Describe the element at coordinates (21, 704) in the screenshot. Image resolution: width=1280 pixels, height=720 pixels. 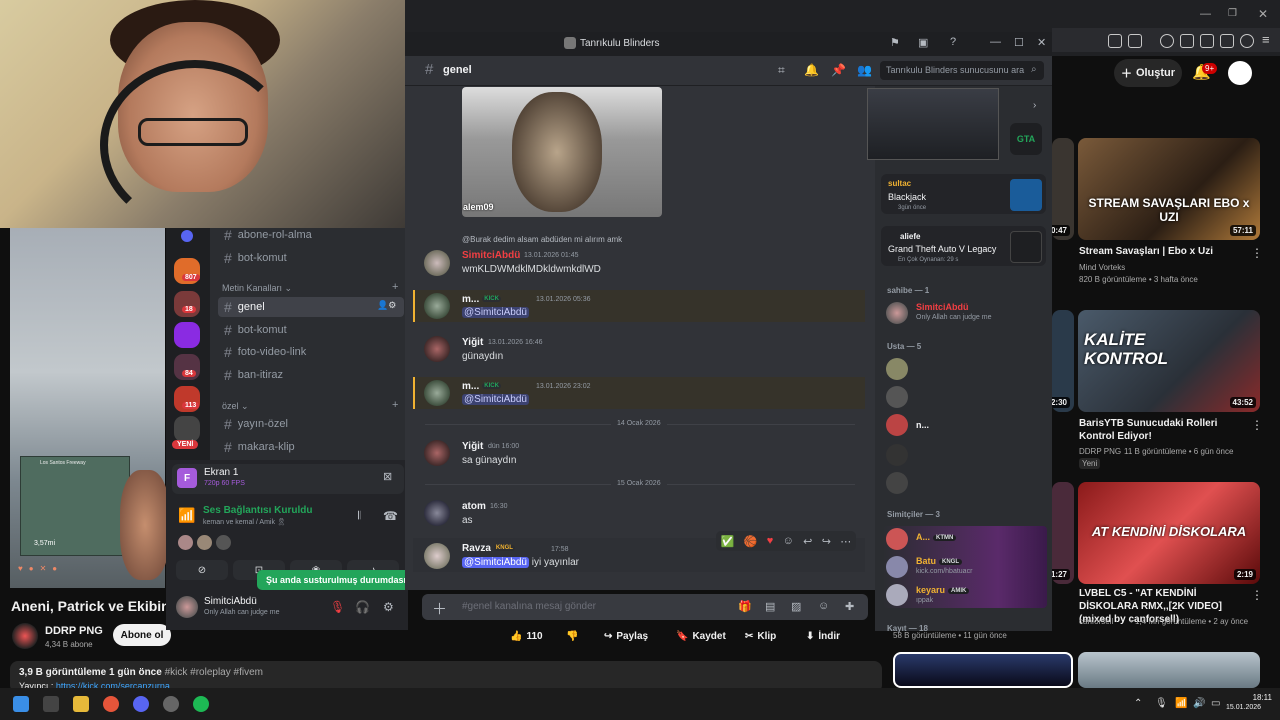
I see `windows-start-icon` at that location.